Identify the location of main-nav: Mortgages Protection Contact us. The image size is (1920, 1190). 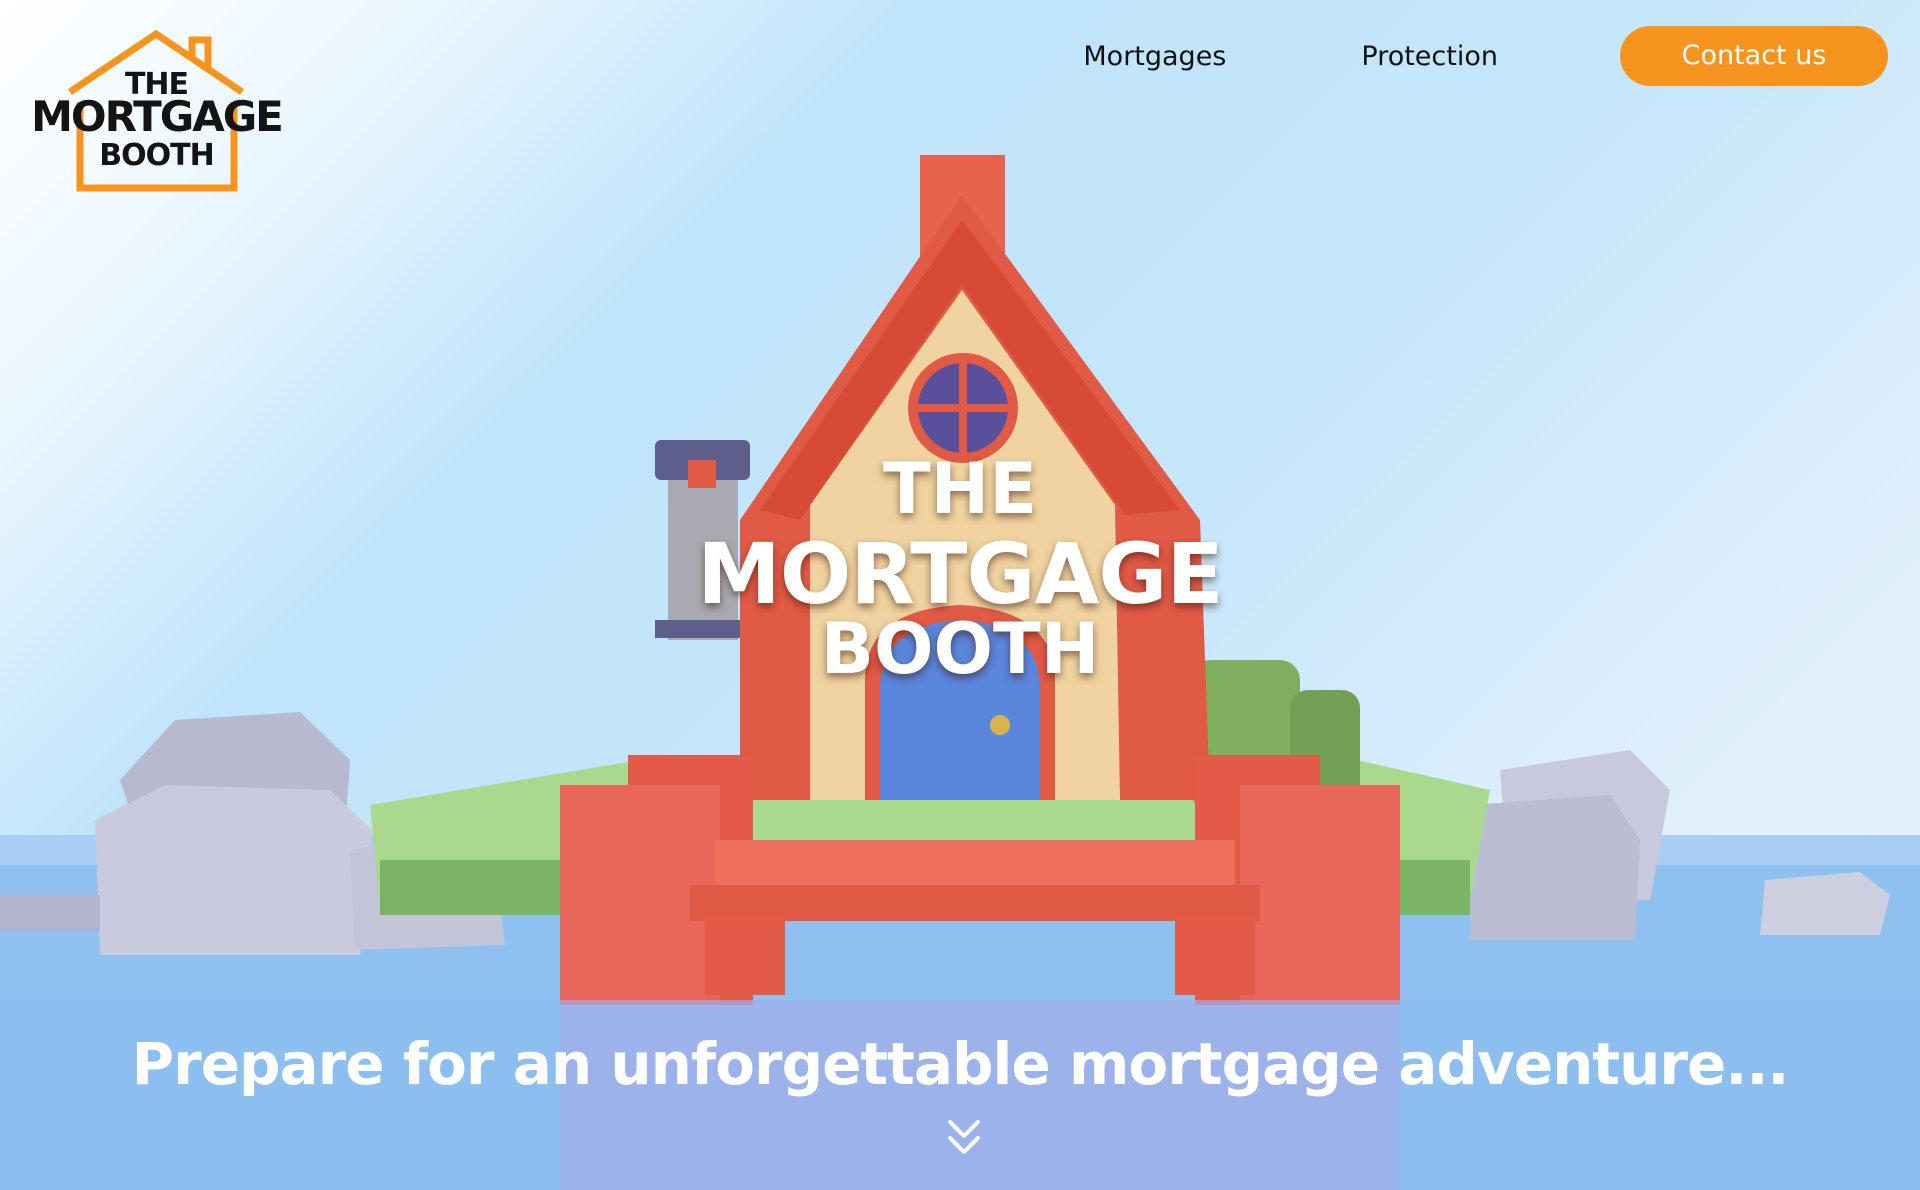
(1485, 56).